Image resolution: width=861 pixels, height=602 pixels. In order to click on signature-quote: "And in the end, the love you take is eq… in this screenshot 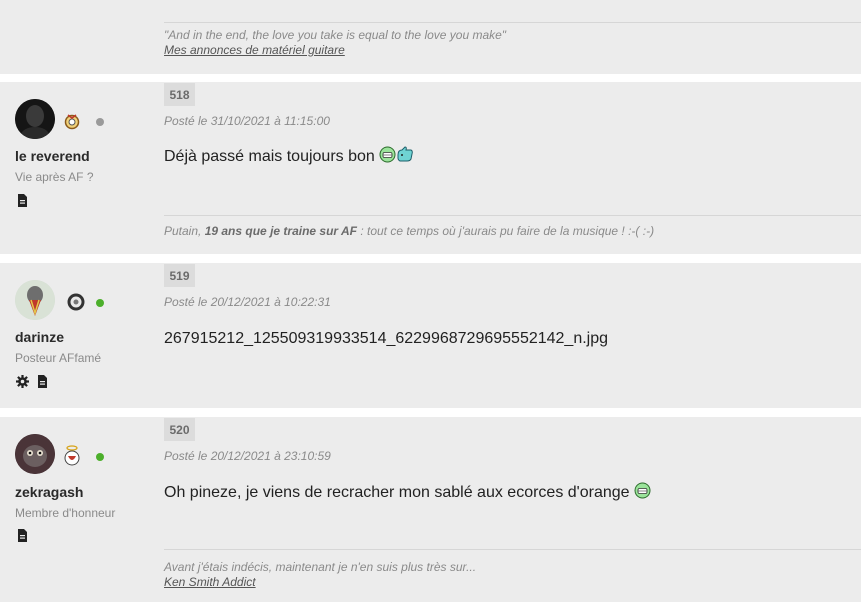, I will do `click(335, 35)`.